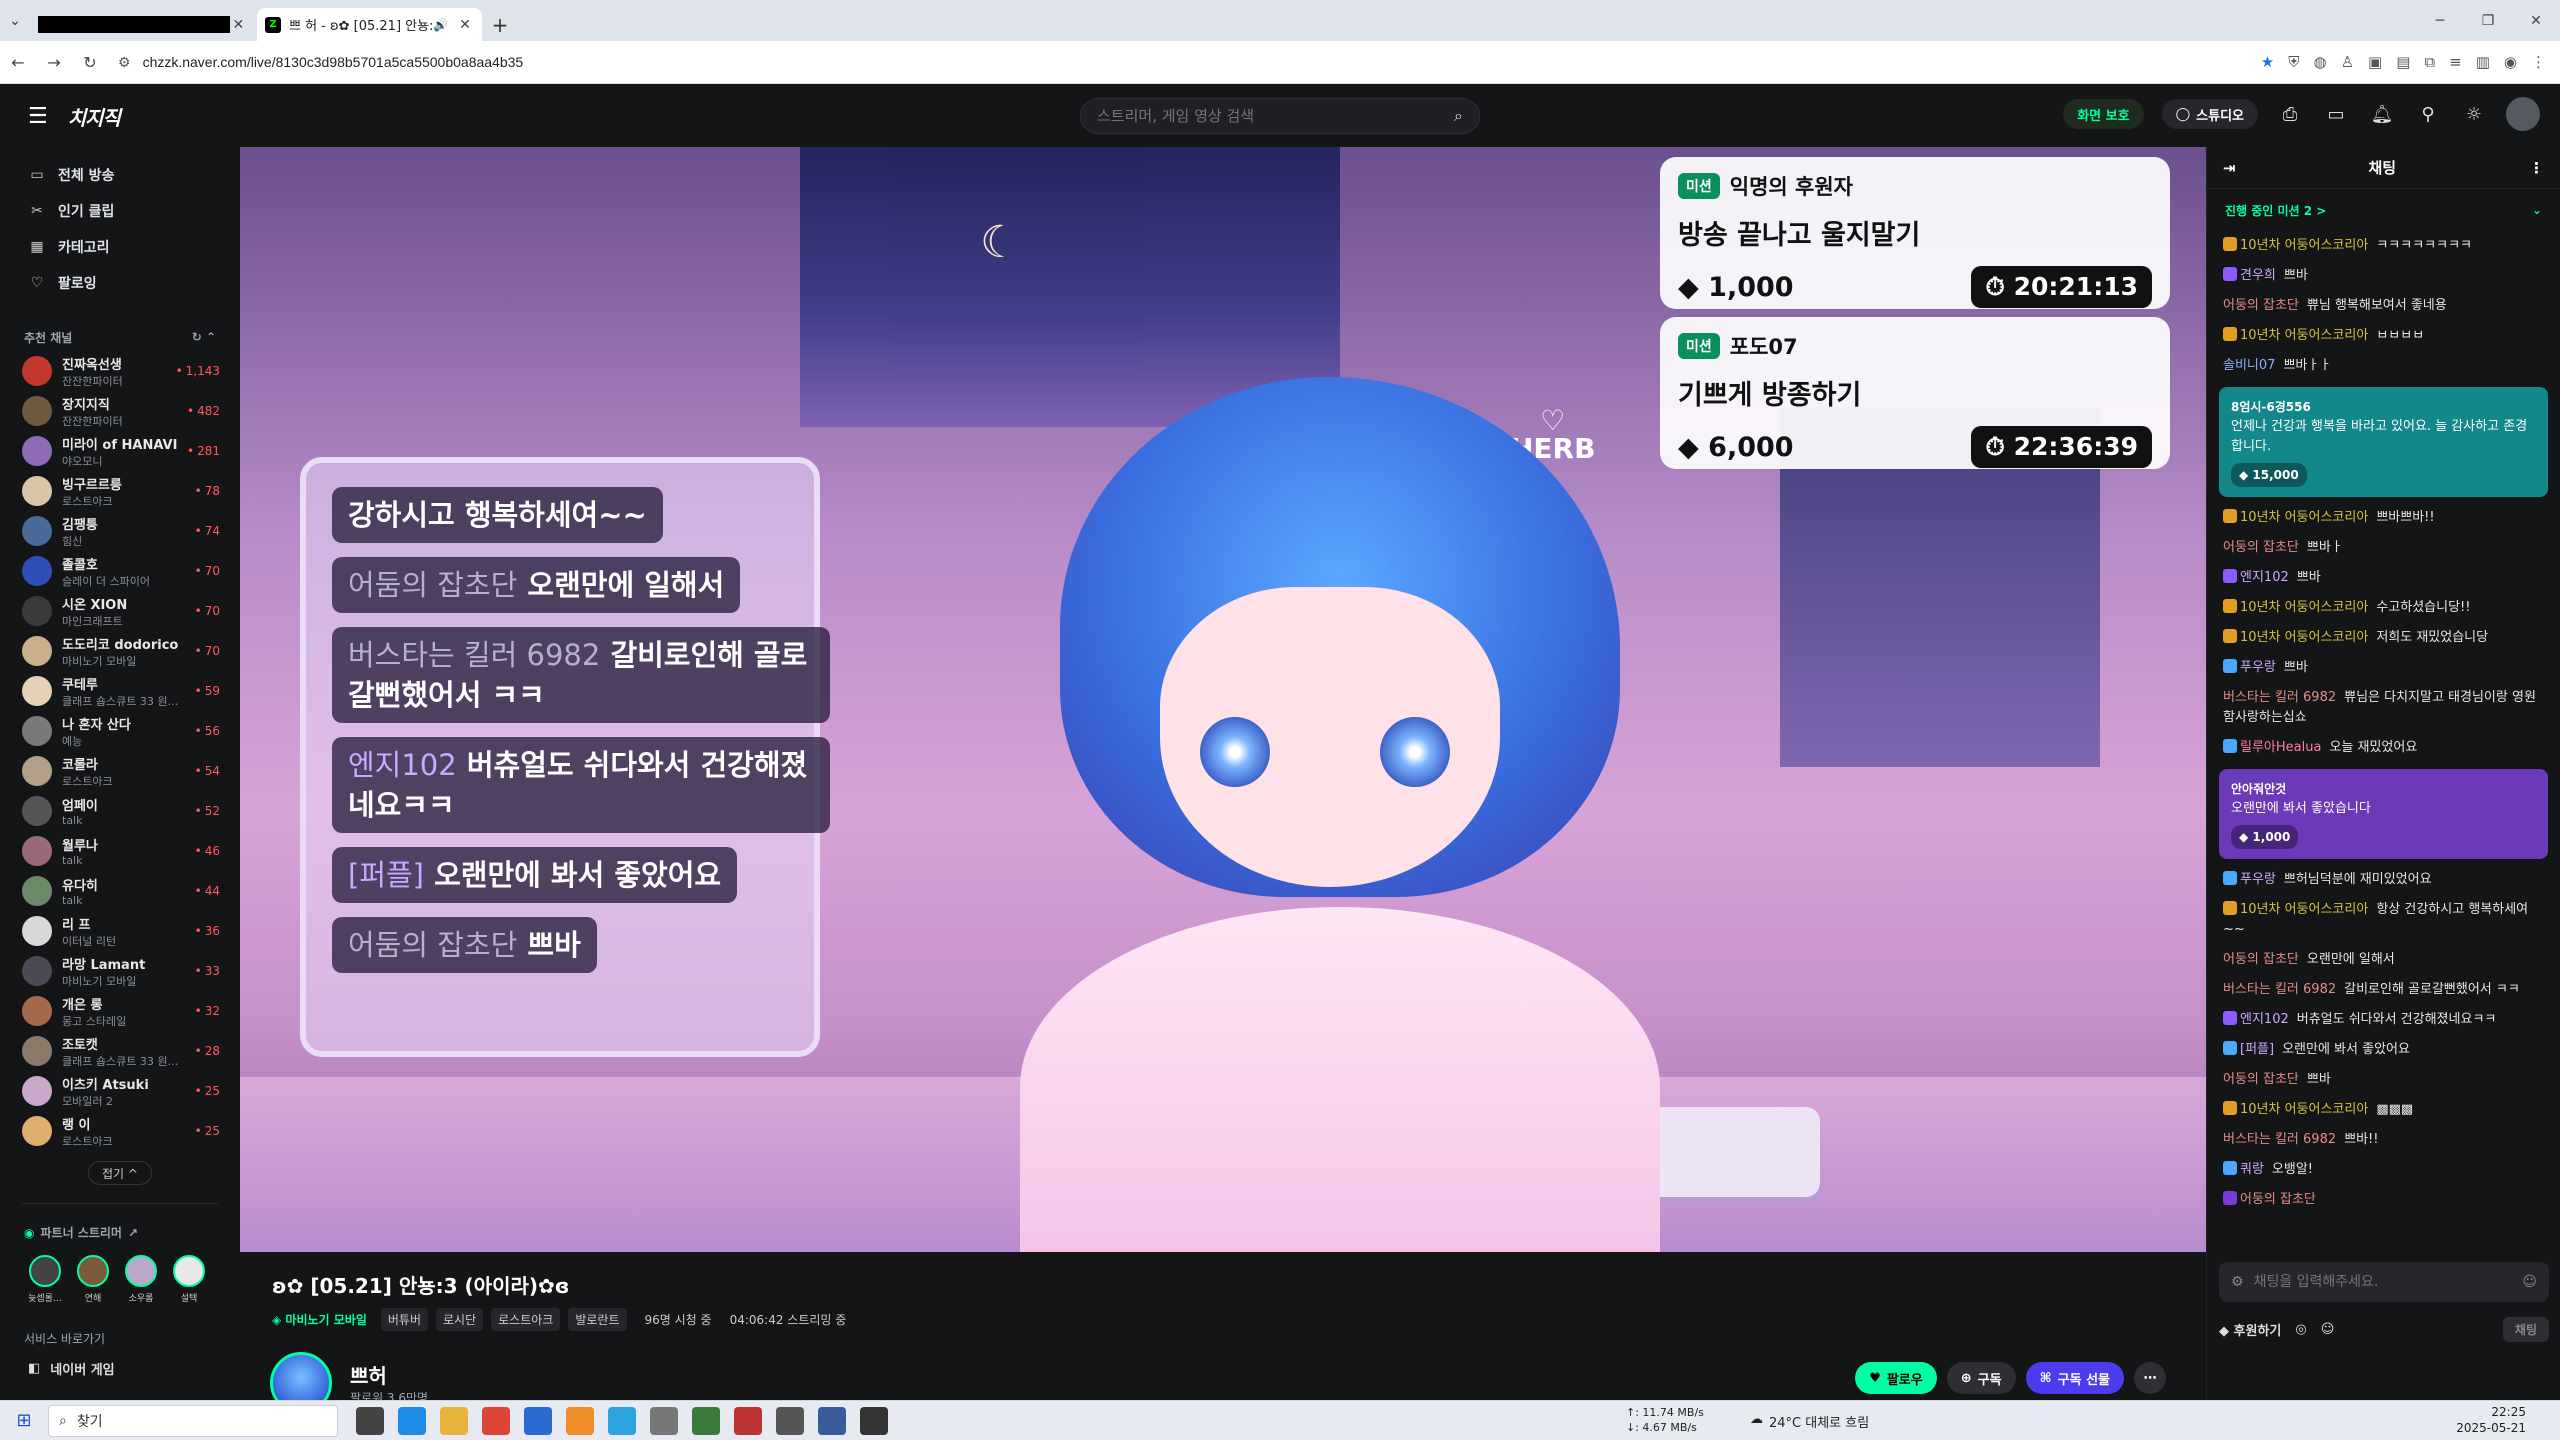  Describe the element at coordinates (120, 571) in the screenshot. I see `channel-item: 졸콜호슬레이 더 스파이어 70` at that location.